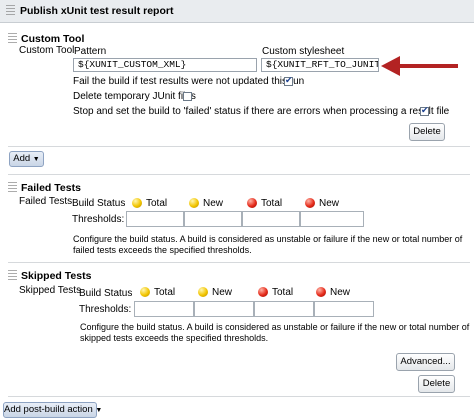  I want to click on page-title: Publish xUnit test result report, so click(97, 11).